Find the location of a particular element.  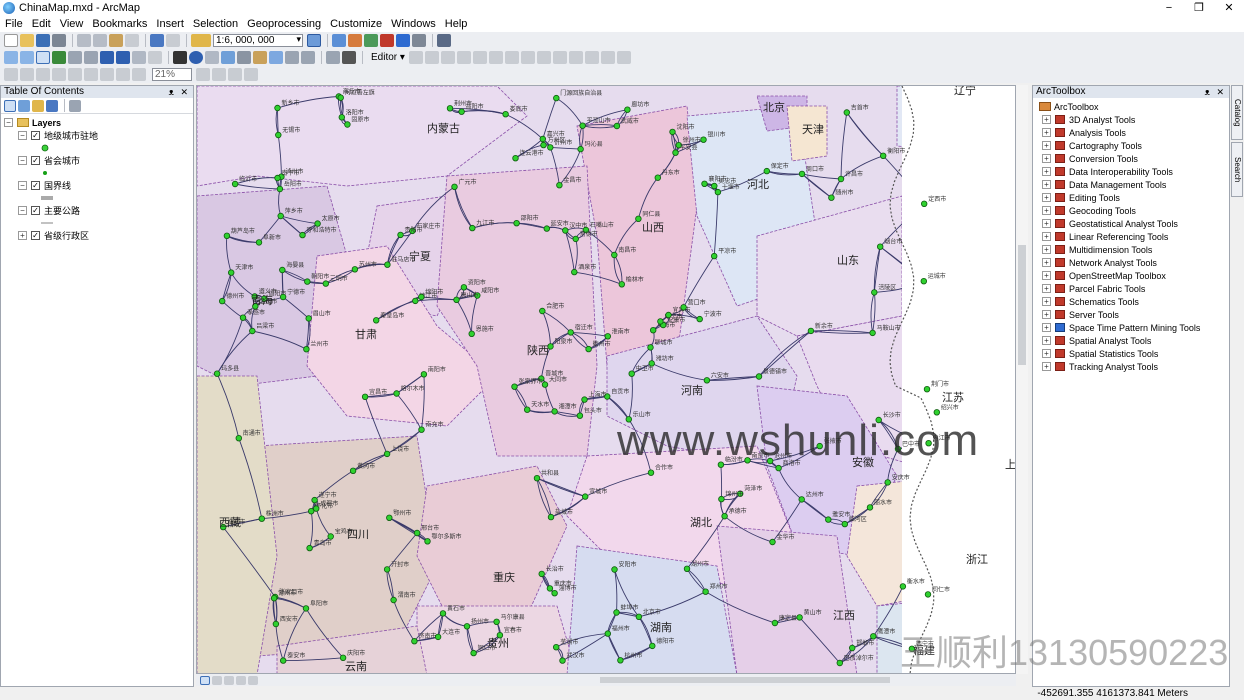

menu-file: File is located at coordinates (13, 24).